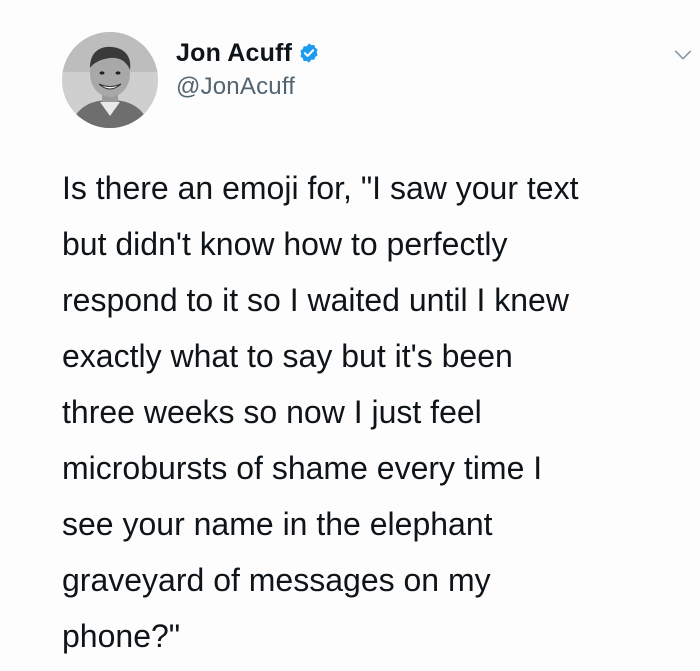  I want to click on avatar-photo, so click(110, 80).